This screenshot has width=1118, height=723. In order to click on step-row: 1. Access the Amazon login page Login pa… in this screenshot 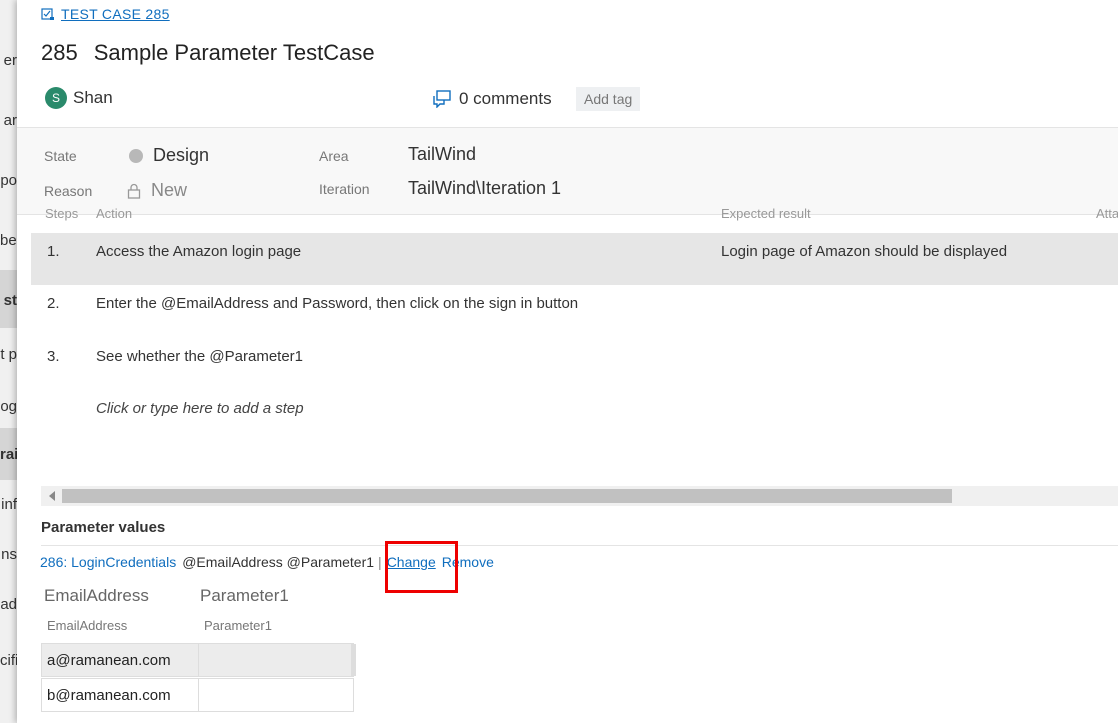, I will do `click(574, 259)`.